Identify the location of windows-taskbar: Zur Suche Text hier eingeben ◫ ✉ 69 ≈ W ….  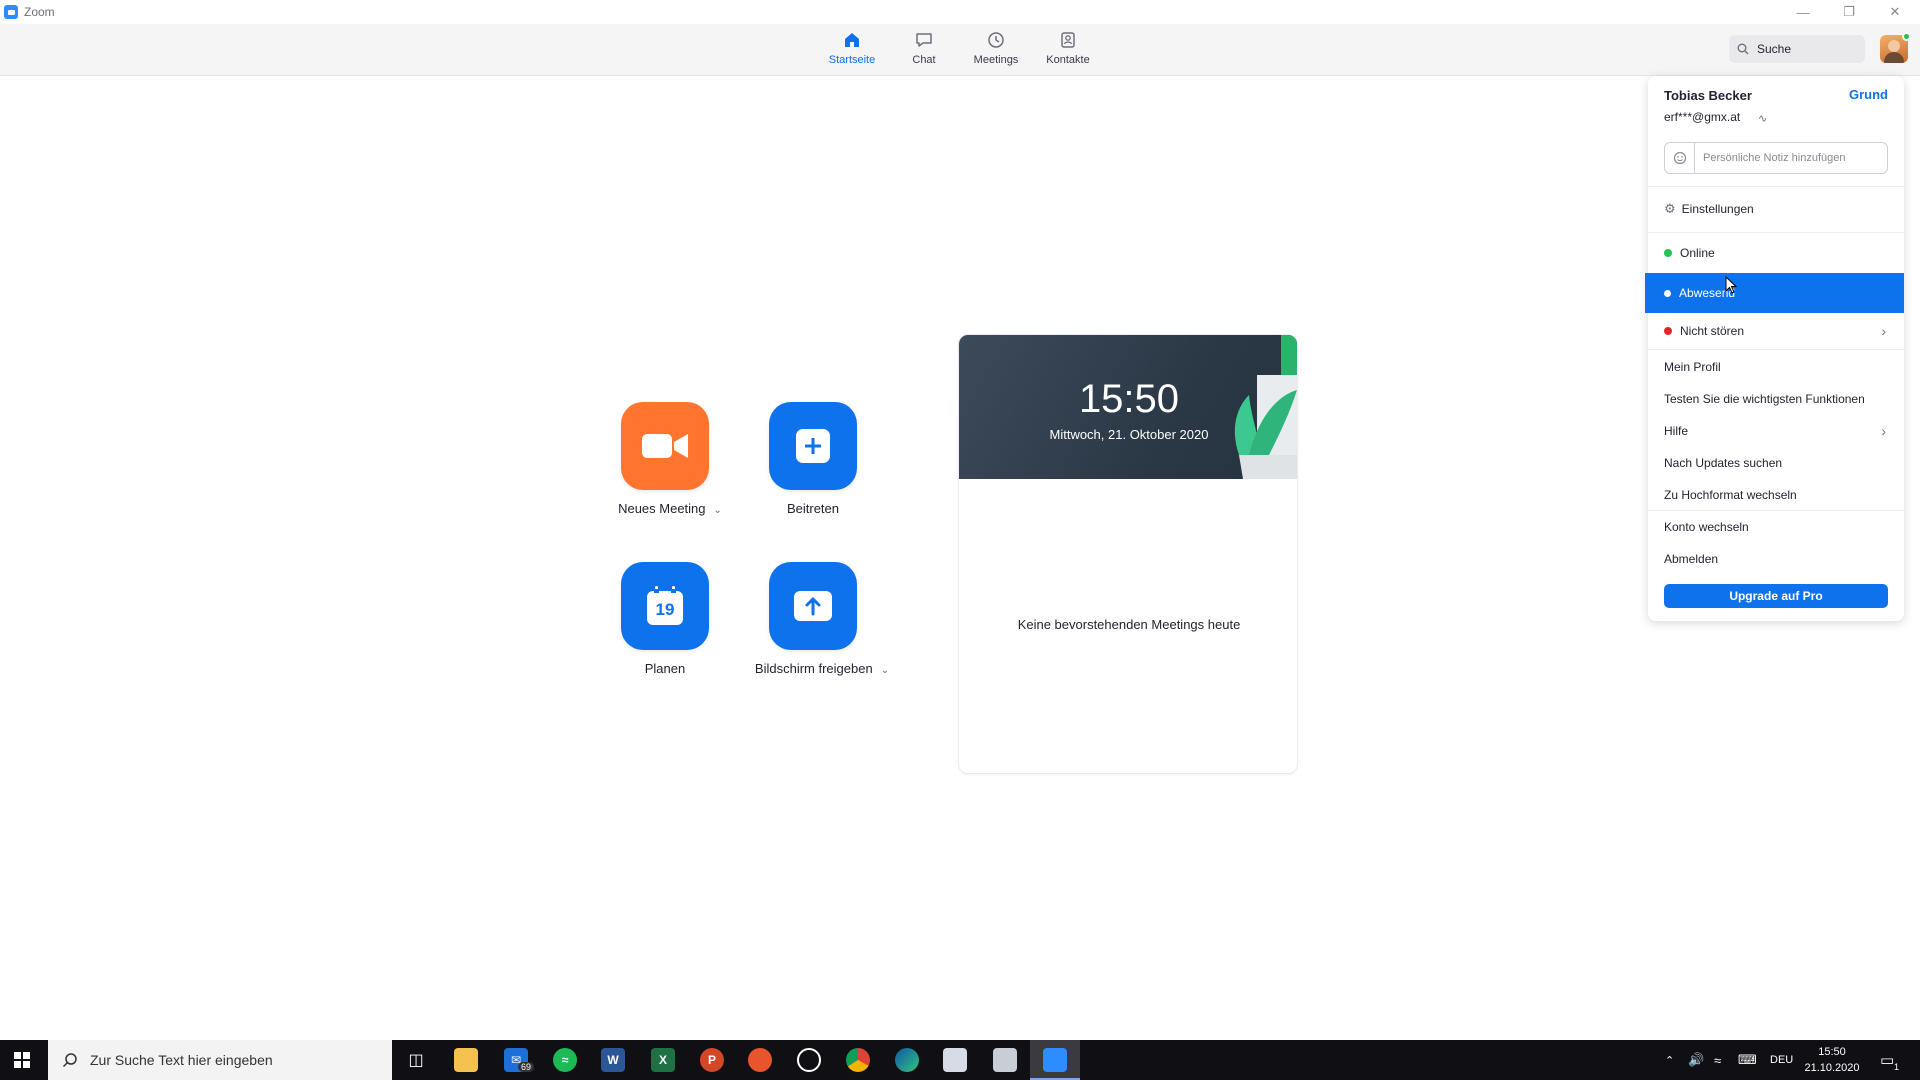
(960, 1060).